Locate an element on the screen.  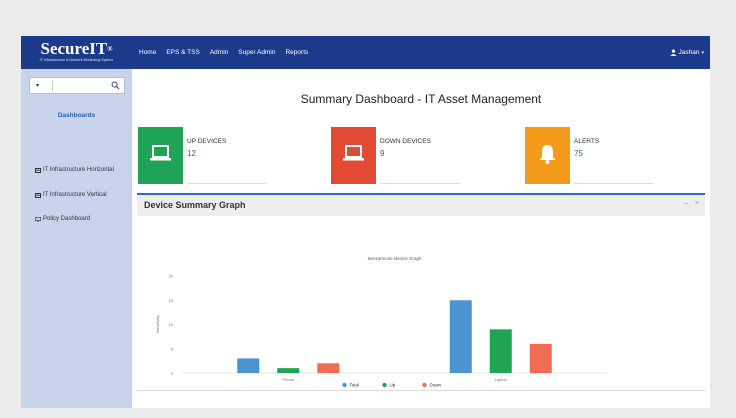
search-divider is located at coordinates (52, 85).